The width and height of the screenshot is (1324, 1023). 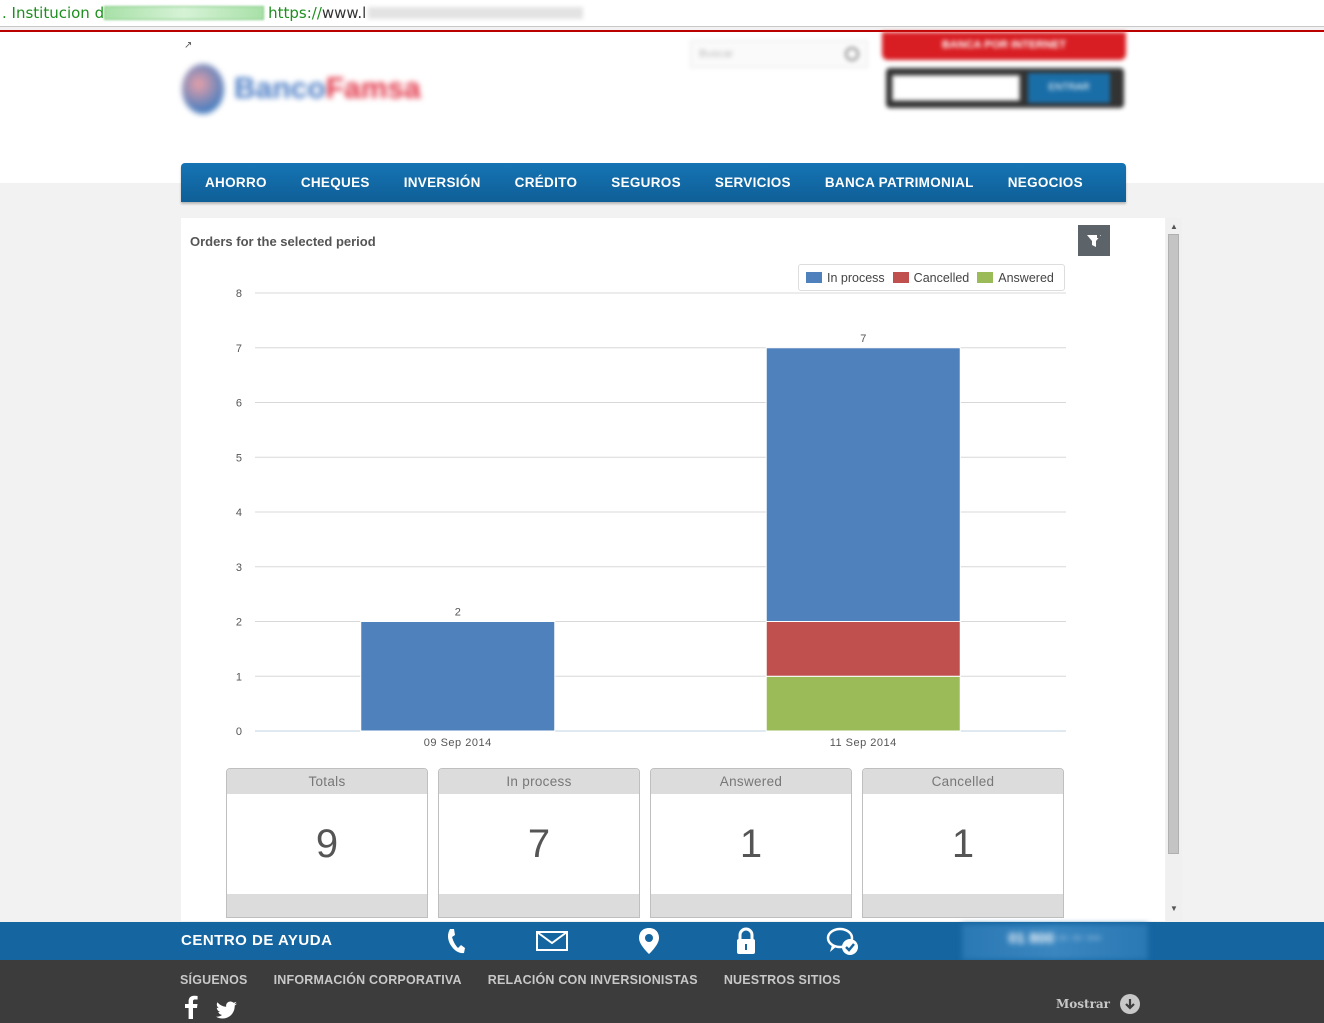 I want to click on url-text: www.l, so click(x=344, y=13).